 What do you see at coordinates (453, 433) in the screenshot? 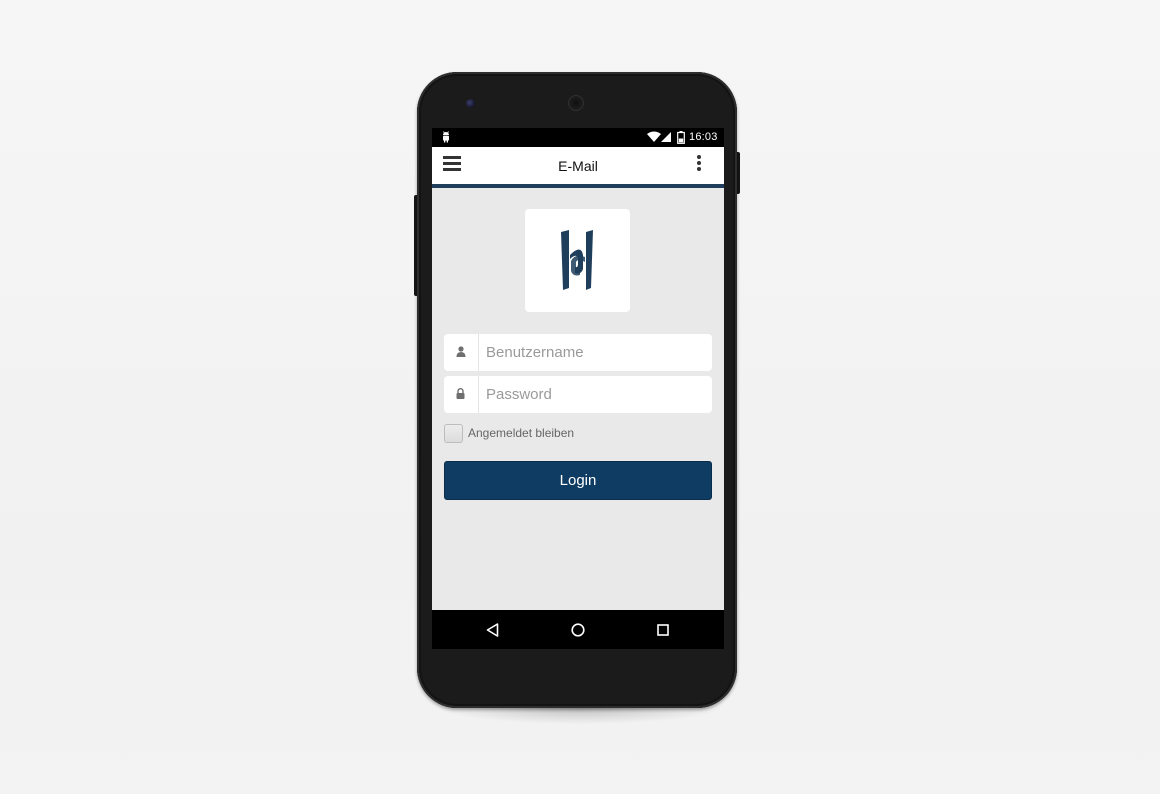
I see `remember-checkbox` at bounding box center [453, 433].